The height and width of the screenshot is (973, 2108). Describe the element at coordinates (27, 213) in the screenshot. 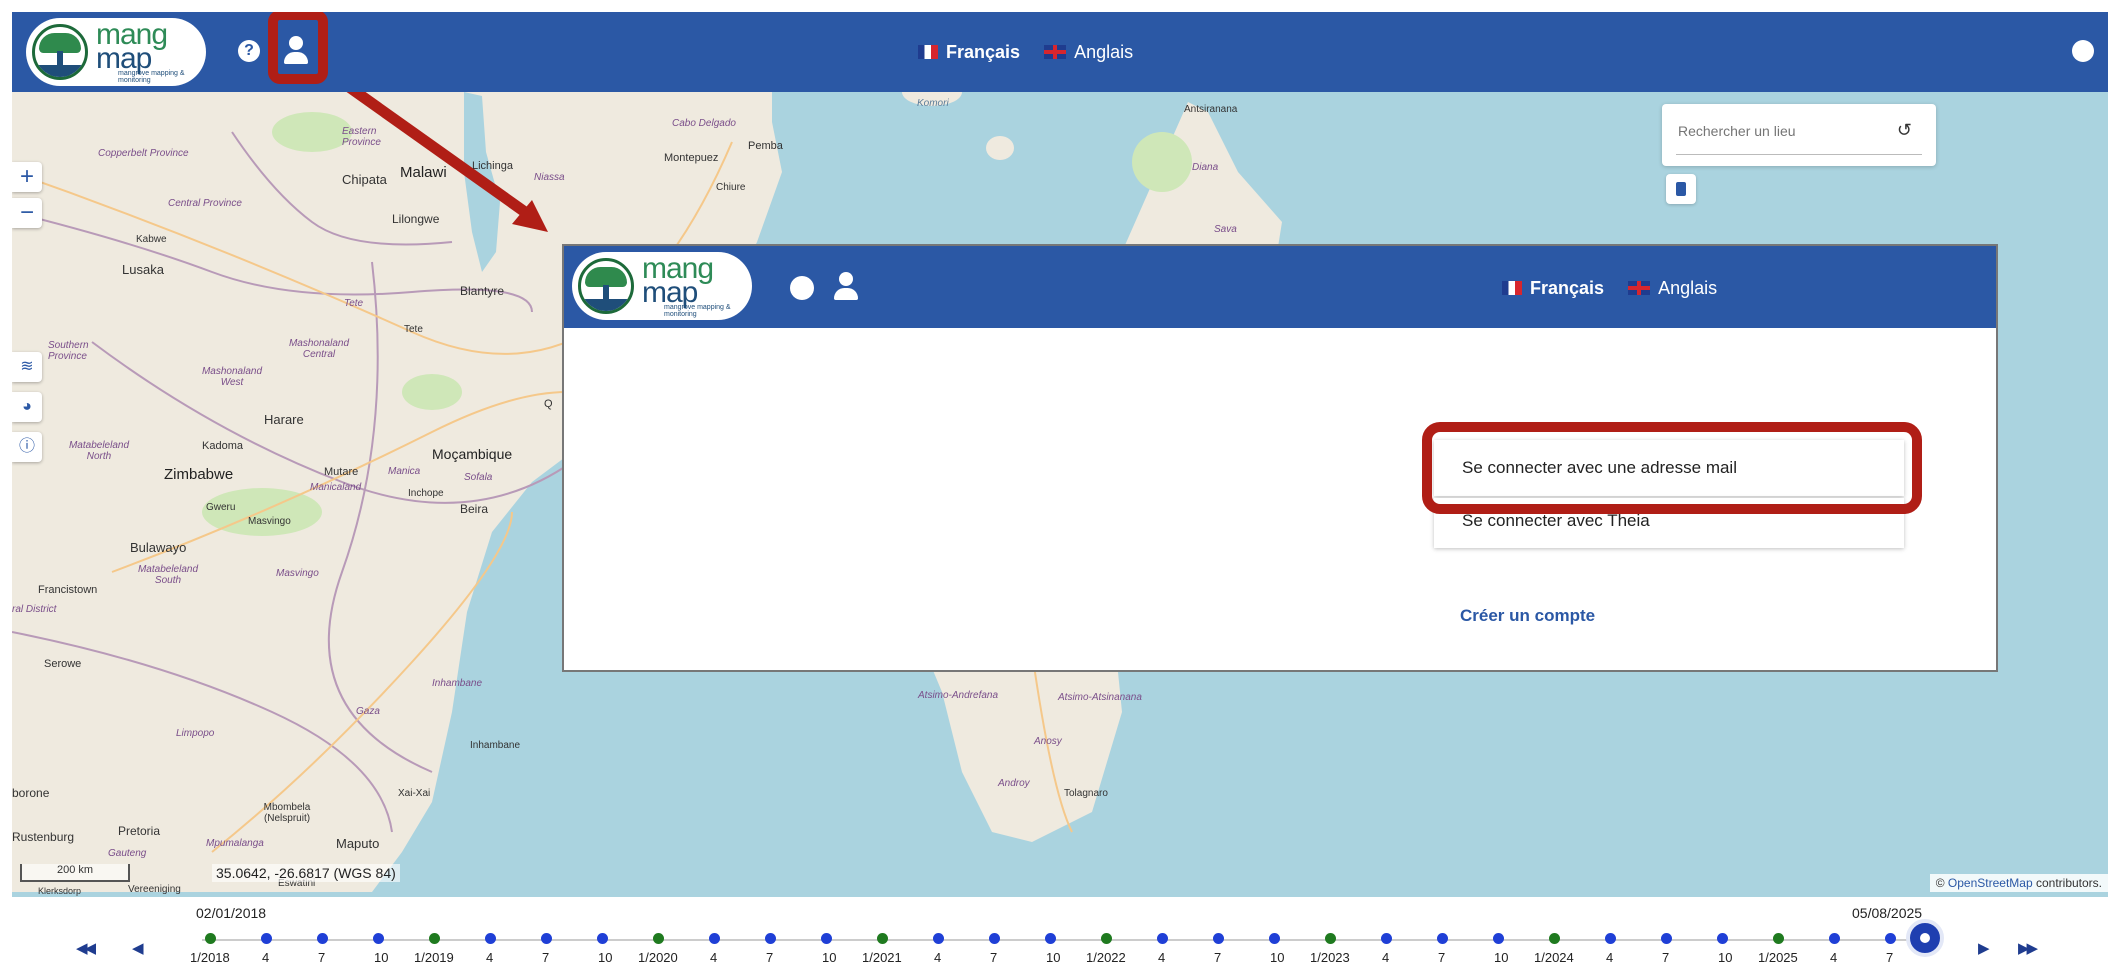

I see `zoom-out-button: −` at that location.